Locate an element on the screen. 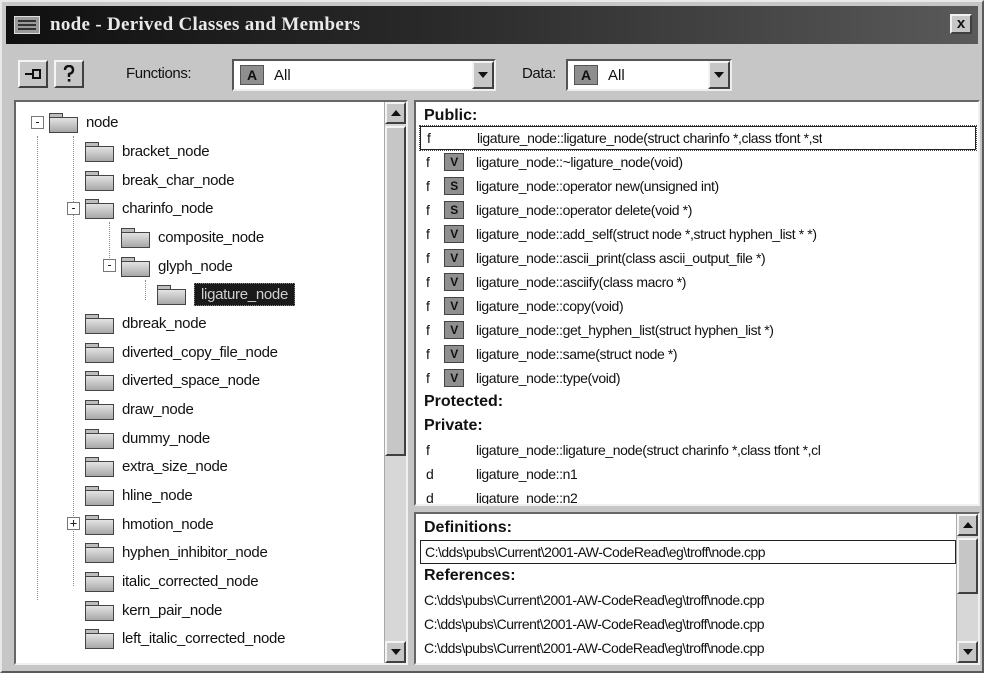 This screenshot has height=673, width=984. tree-item-dbreak-node: dbreak_node is located at coordinates (145, 323).